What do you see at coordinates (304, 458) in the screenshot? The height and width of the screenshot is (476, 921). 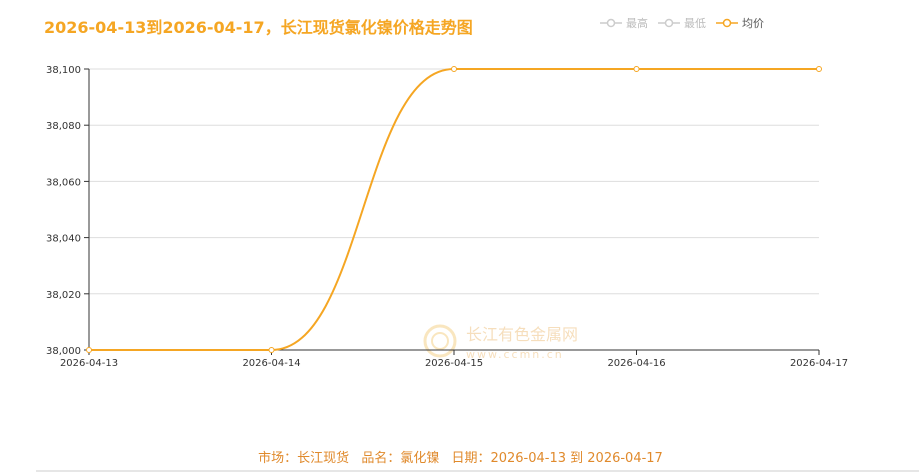 I see `footer-market: 市场：长江现货` at bounding box center [304, 458].